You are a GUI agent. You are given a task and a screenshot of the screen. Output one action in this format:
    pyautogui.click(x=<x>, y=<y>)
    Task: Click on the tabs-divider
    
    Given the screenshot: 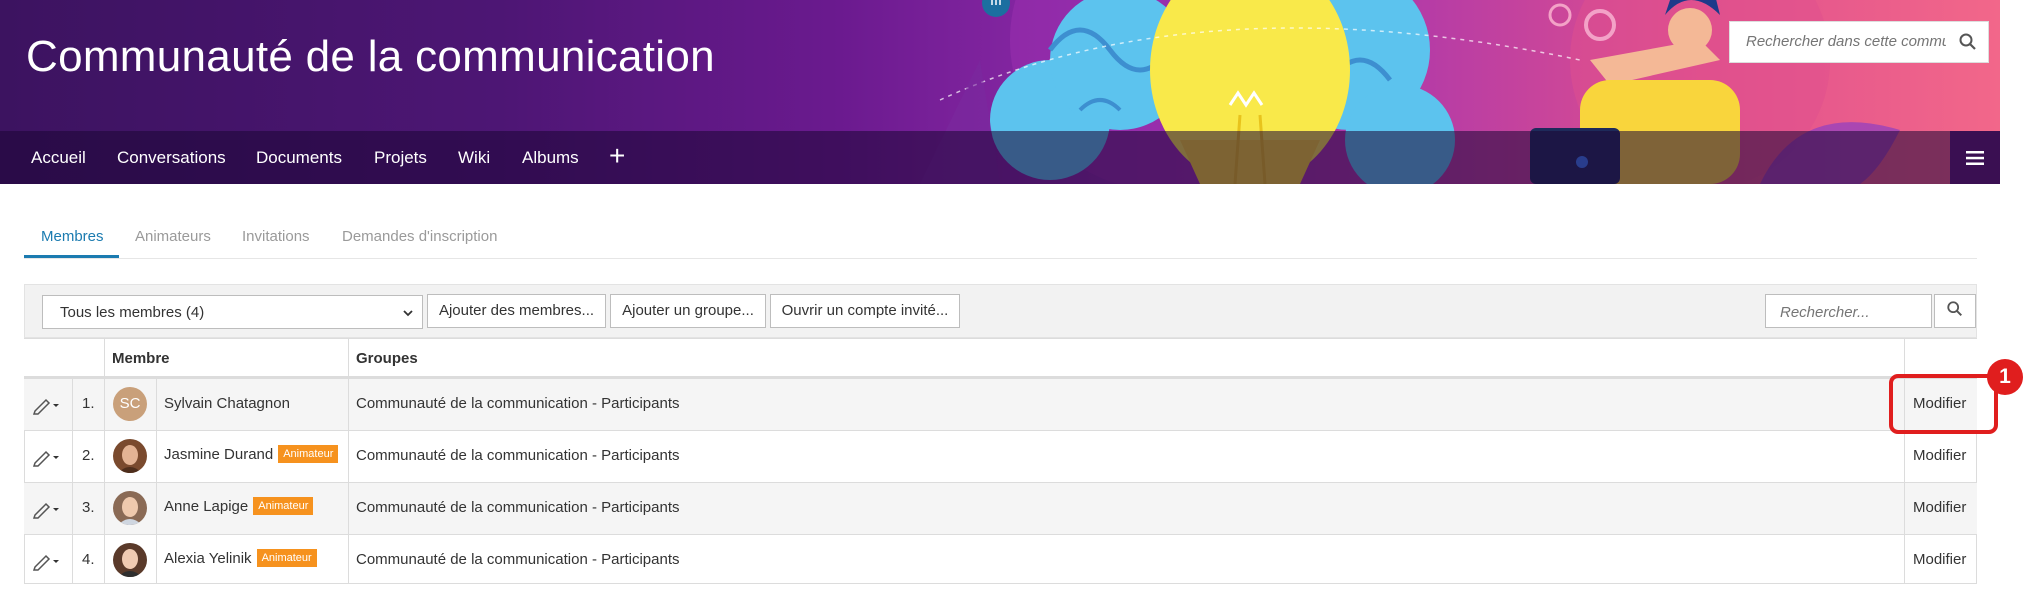 What is the action you would take?
    pyautogui.click(x=1000, y=258)
    